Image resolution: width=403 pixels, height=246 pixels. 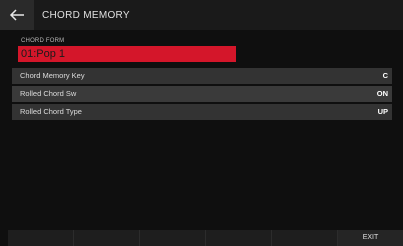 I want to click on exit-button: EXIT, so click(x=370, y=238).